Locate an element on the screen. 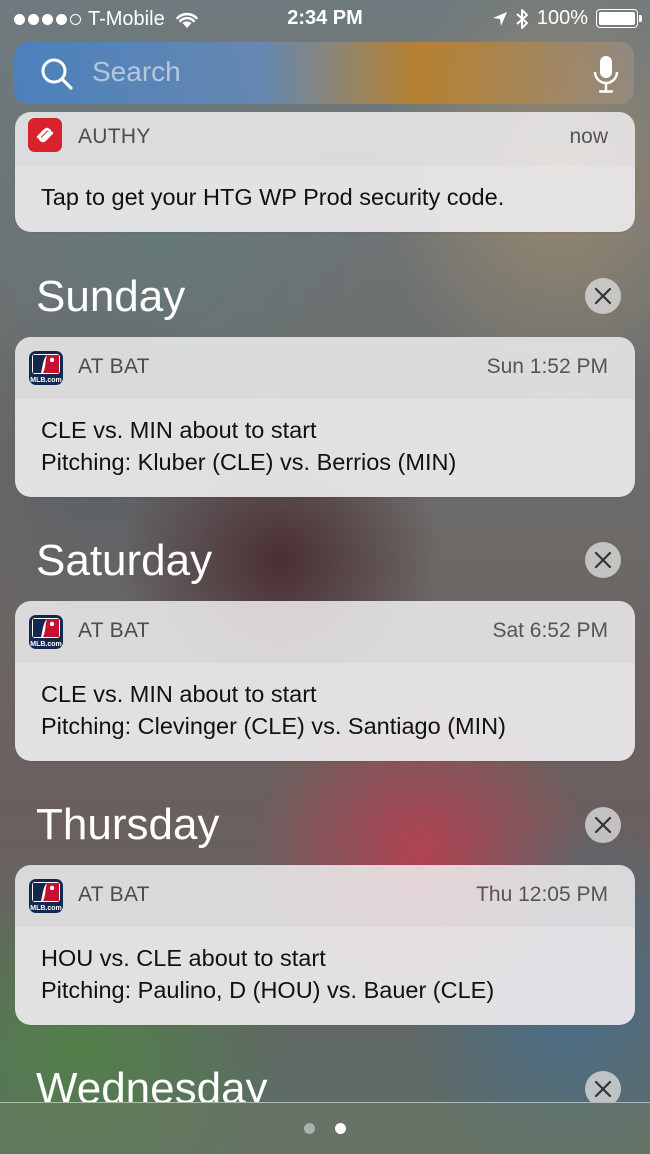 The image size is (650, 1154). search-icon is located at coordinates (57, 74).